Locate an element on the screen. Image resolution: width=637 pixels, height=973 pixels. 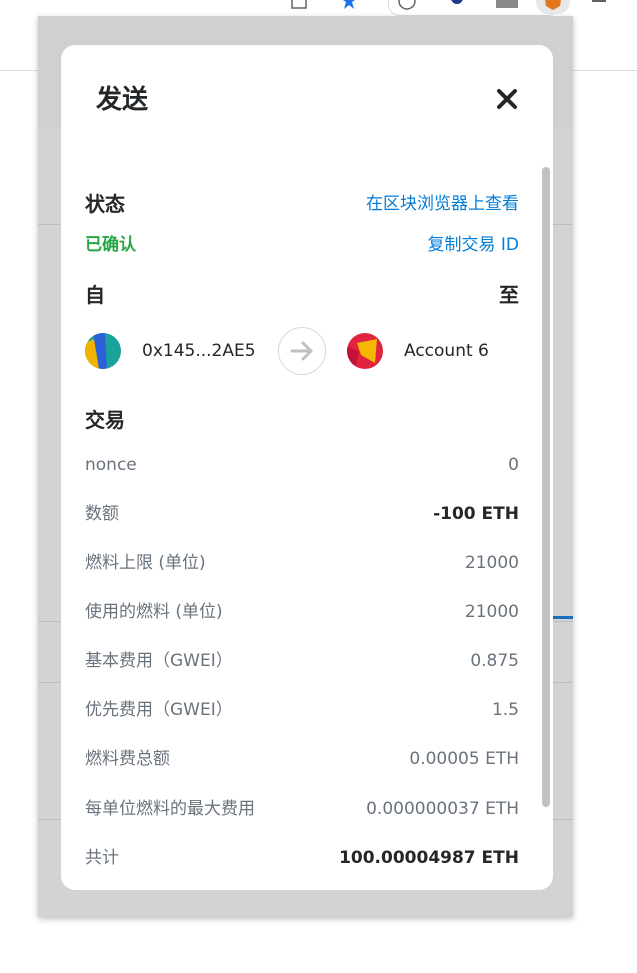
modal-title: 发送 is located at coordinates (122, 100).